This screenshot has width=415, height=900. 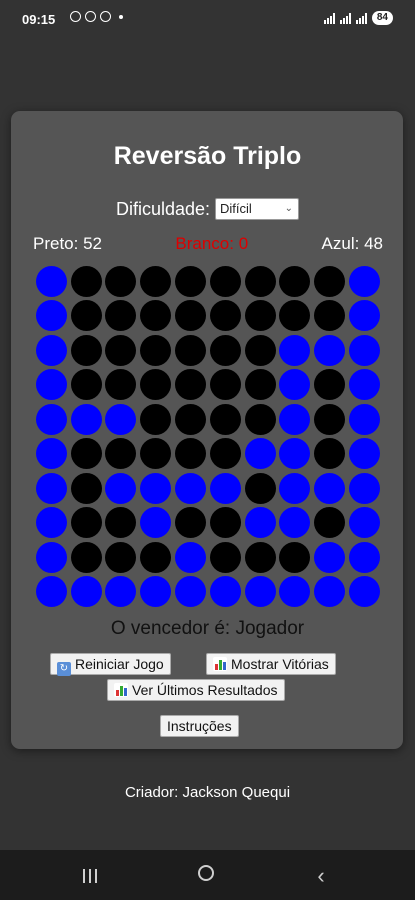 What do you see at coordinates (110, 664) in the screenshot?
I see `restart-button: ↻ Reiniciar Jogo` at bounding box center [110, 664].